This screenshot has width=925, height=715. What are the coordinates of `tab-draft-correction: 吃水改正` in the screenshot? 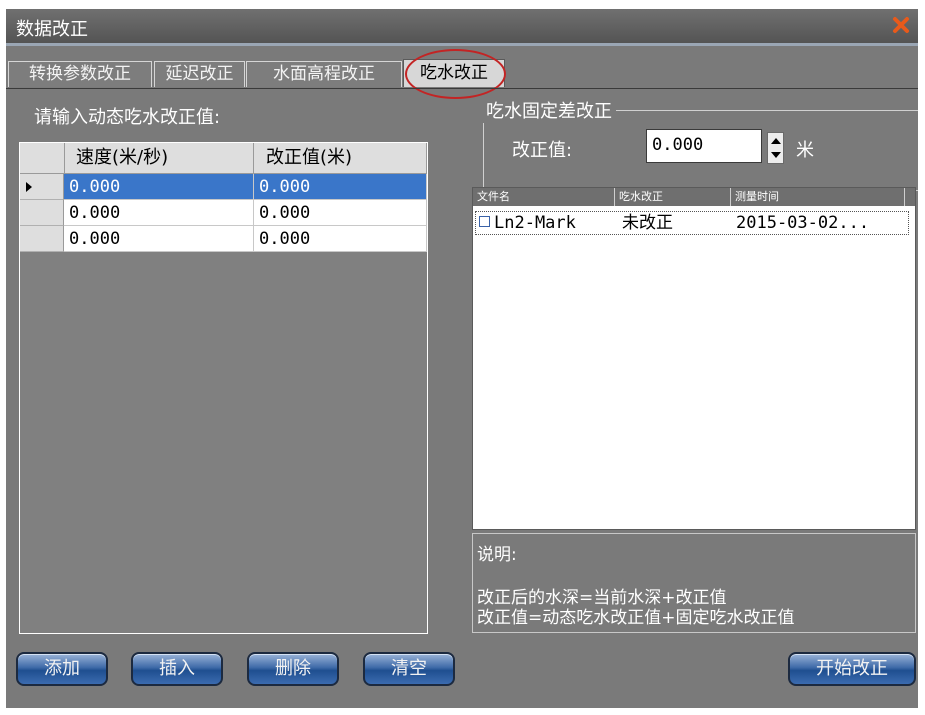 It's located at (454, 73).